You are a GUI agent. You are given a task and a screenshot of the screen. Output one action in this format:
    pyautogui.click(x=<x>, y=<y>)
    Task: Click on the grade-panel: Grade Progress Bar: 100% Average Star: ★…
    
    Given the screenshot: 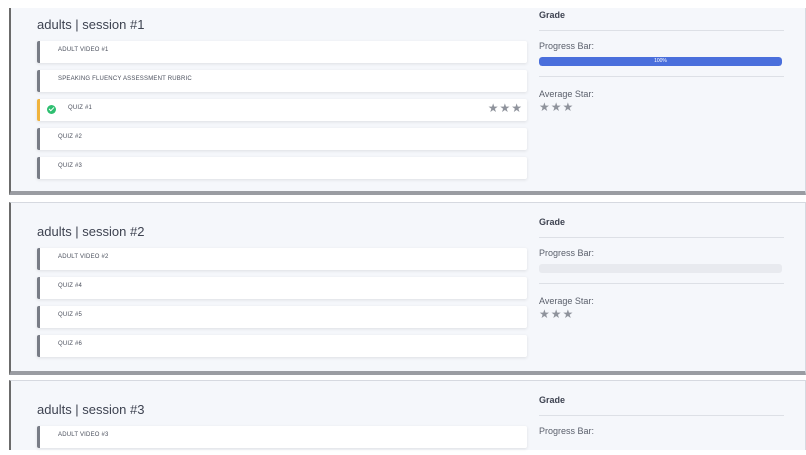 What is the action you would take?
    pyautogui.click(x=661, y=62)
    